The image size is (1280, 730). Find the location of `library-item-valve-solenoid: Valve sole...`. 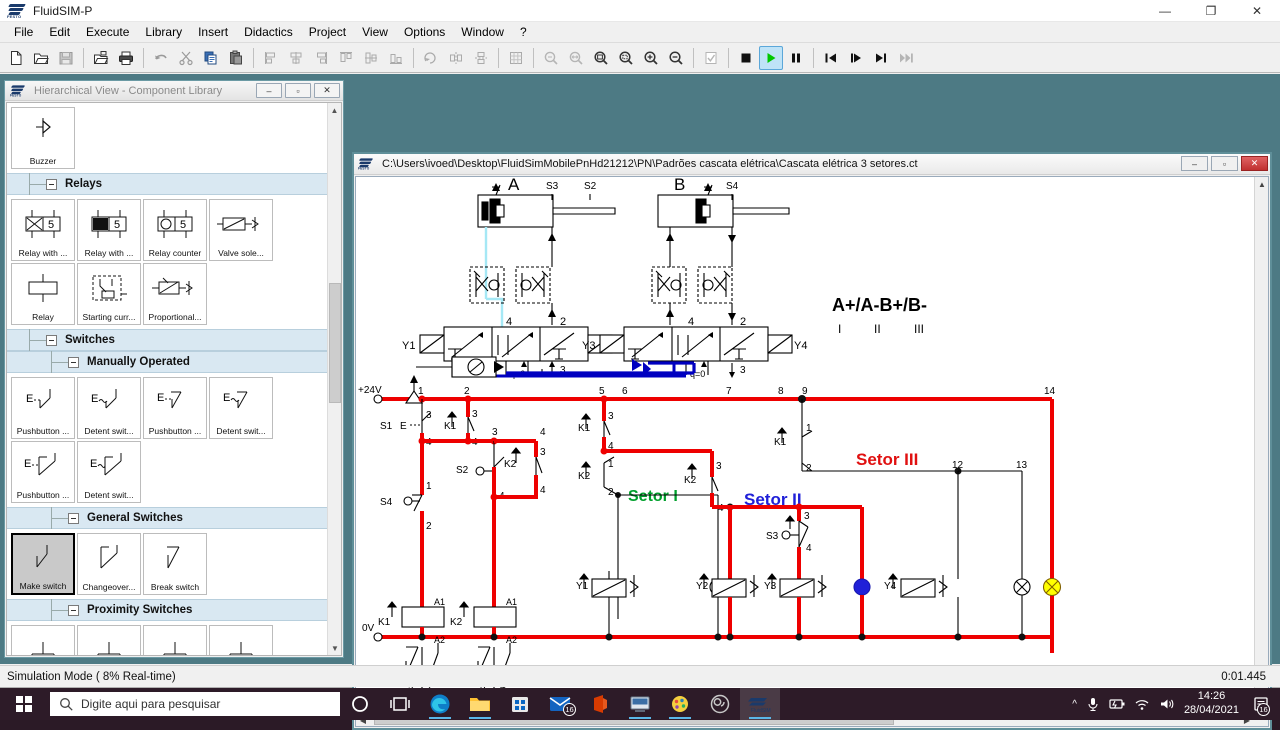

library-item-valve-solenoid: Valve sole... is located at coordinates (241, 230).